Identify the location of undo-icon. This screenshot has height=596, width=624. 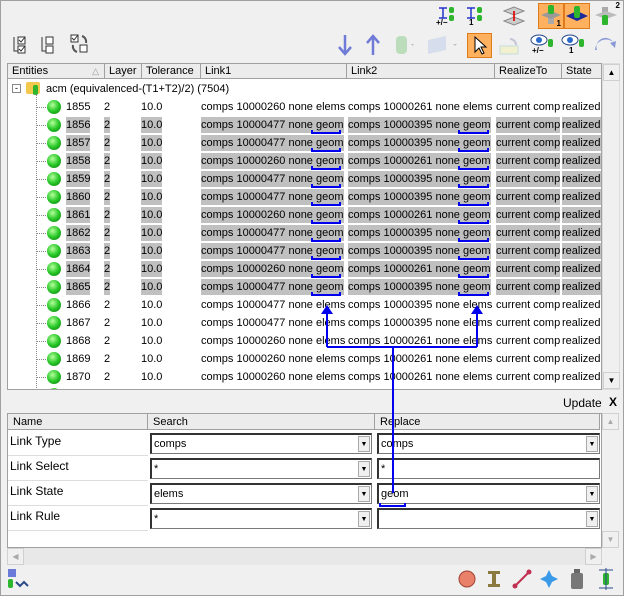
(605, 46).